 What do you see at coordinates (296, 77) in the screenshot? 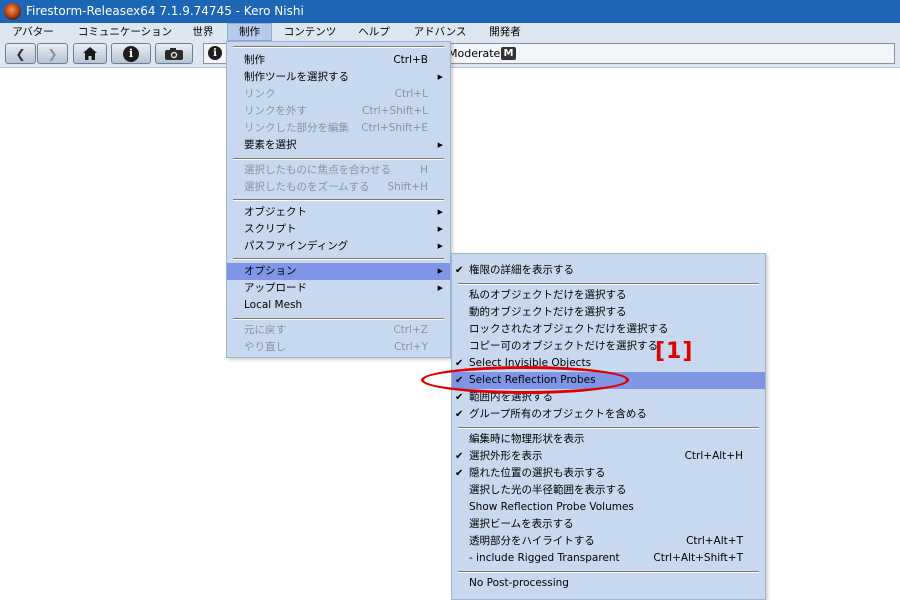
I see `menu-item-label: 制作ツールを選択する` at bounding box center [296, 77].